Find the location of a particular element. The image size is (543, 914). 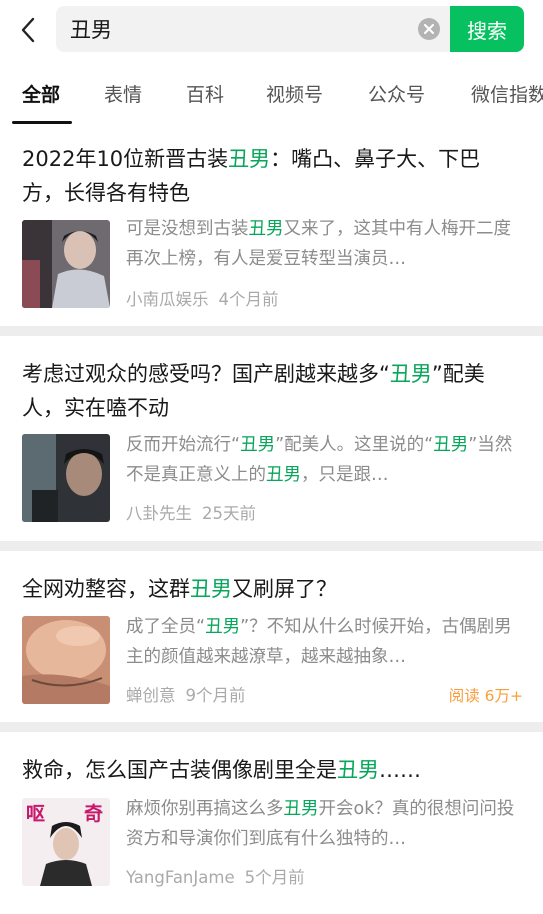

search-input is located at coordinates (235, 29).